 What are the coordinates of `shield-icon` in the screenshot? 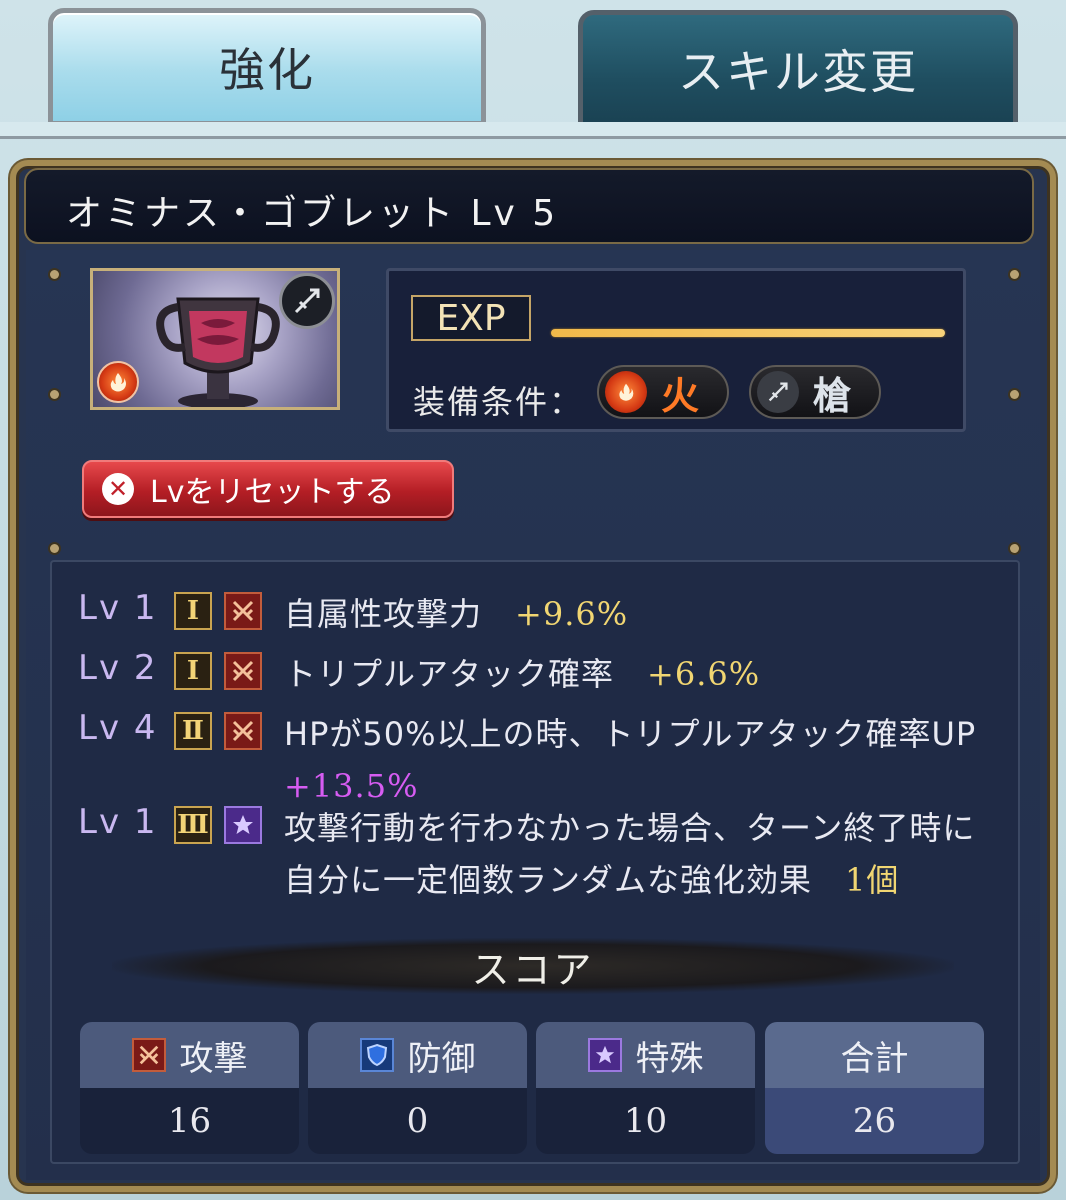 It's located at (376, 1055).